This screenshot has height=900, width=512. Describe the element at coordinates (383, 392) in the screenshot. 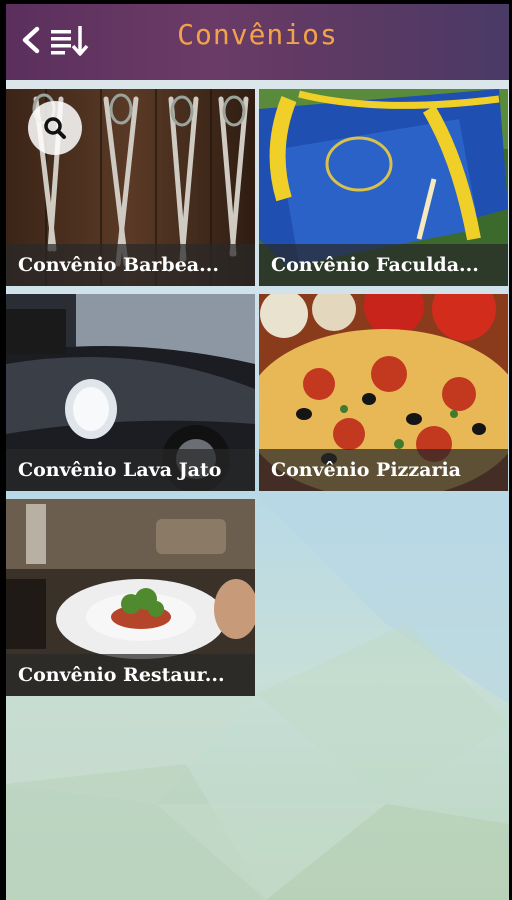

I see `tile-pizzaria: Convênio Pizzaria` at that location.